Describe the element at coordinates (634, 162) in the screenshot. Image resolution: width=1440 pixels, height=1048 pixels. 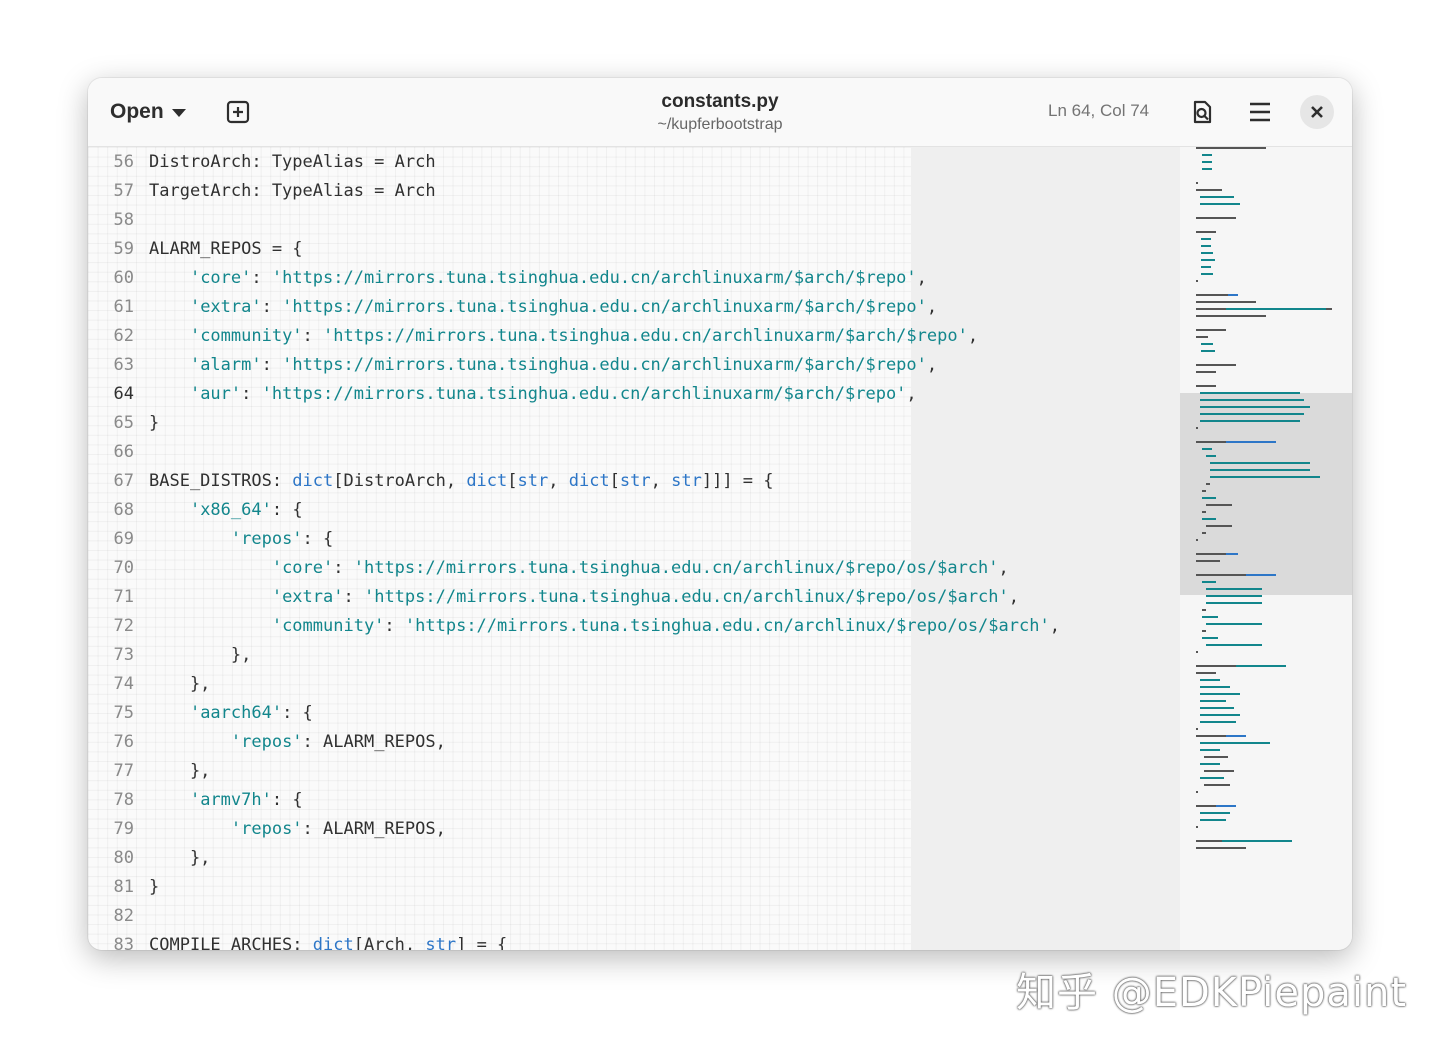
I see `code-line: 56 DistroArch: TypeAlias = Arch` at that location.